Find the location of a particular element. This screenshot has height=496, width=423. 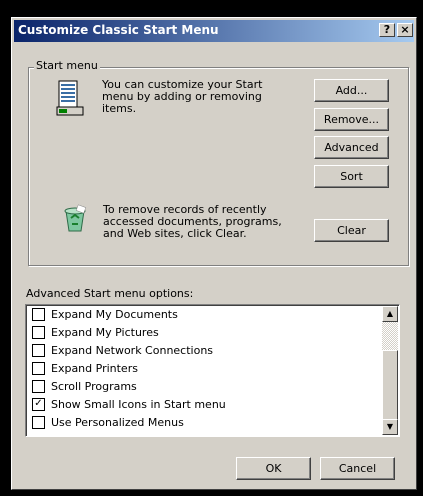

option-label: Show Small Icons in Start menu is located at coordinates (138, 404).